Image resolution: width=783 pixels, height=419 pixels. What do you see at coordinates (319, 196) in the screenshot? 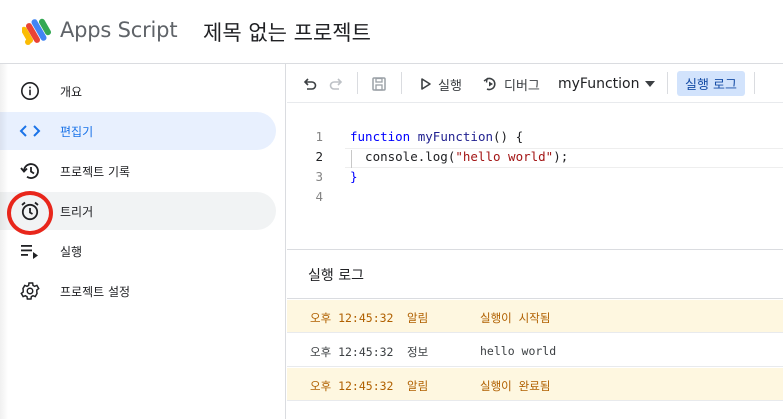
I see `line-number: 4` at bounding box center [319, 196].